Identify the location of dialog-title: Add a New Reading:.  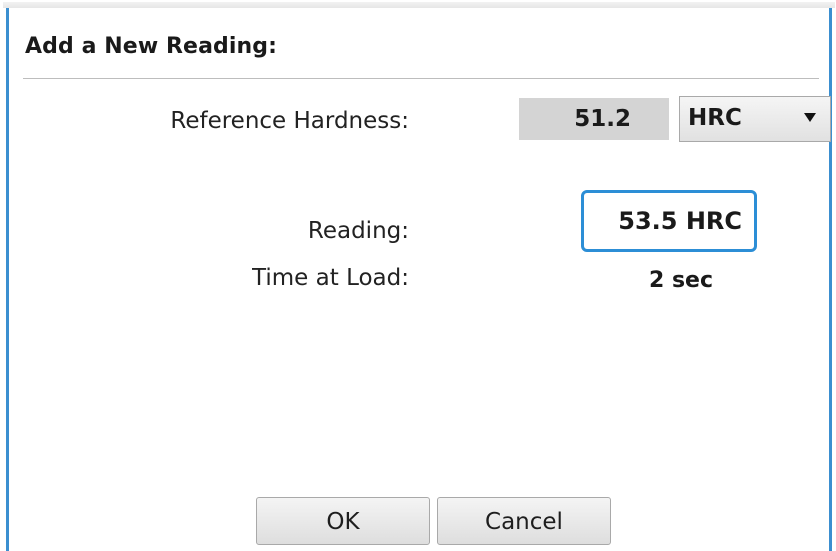
(151, 46).